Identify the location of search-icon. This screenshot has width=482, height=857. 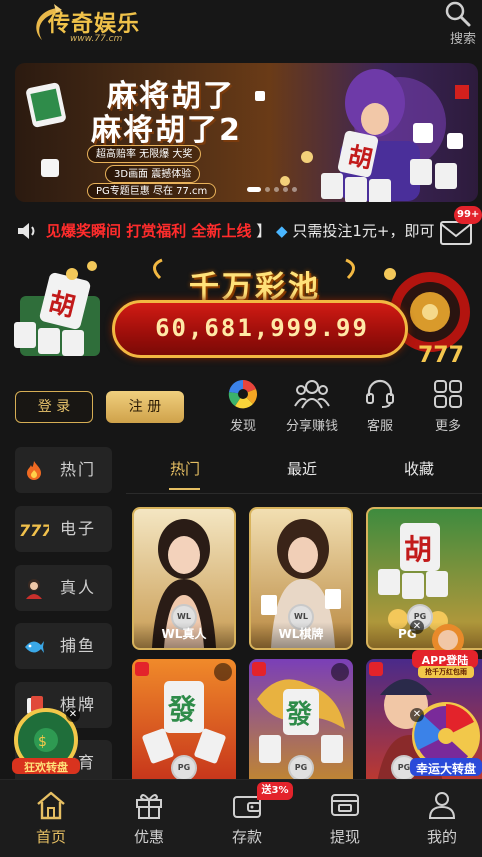
(458, 14).